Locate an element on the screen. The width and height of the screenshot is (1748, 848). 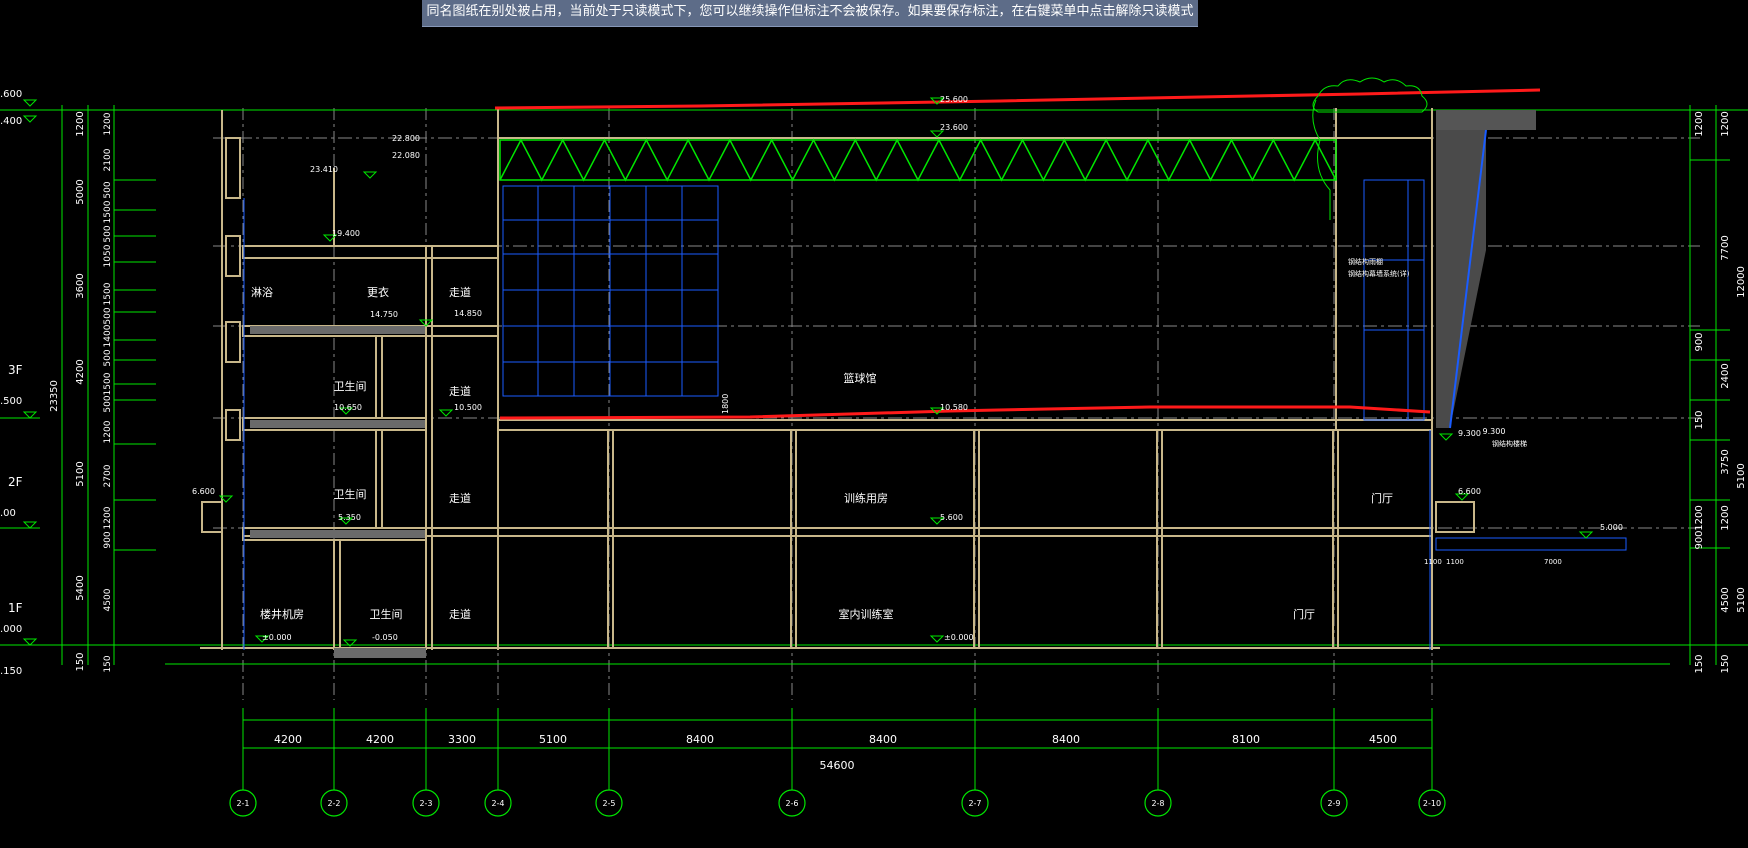
svg-text: 5.350 is located at coordinates (349, 517).